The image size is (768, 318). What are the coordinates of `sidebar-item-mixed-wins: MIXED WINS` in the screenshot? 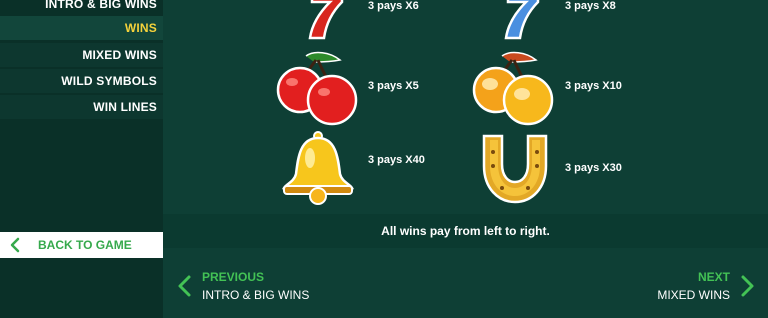 It's located at (81, 55).